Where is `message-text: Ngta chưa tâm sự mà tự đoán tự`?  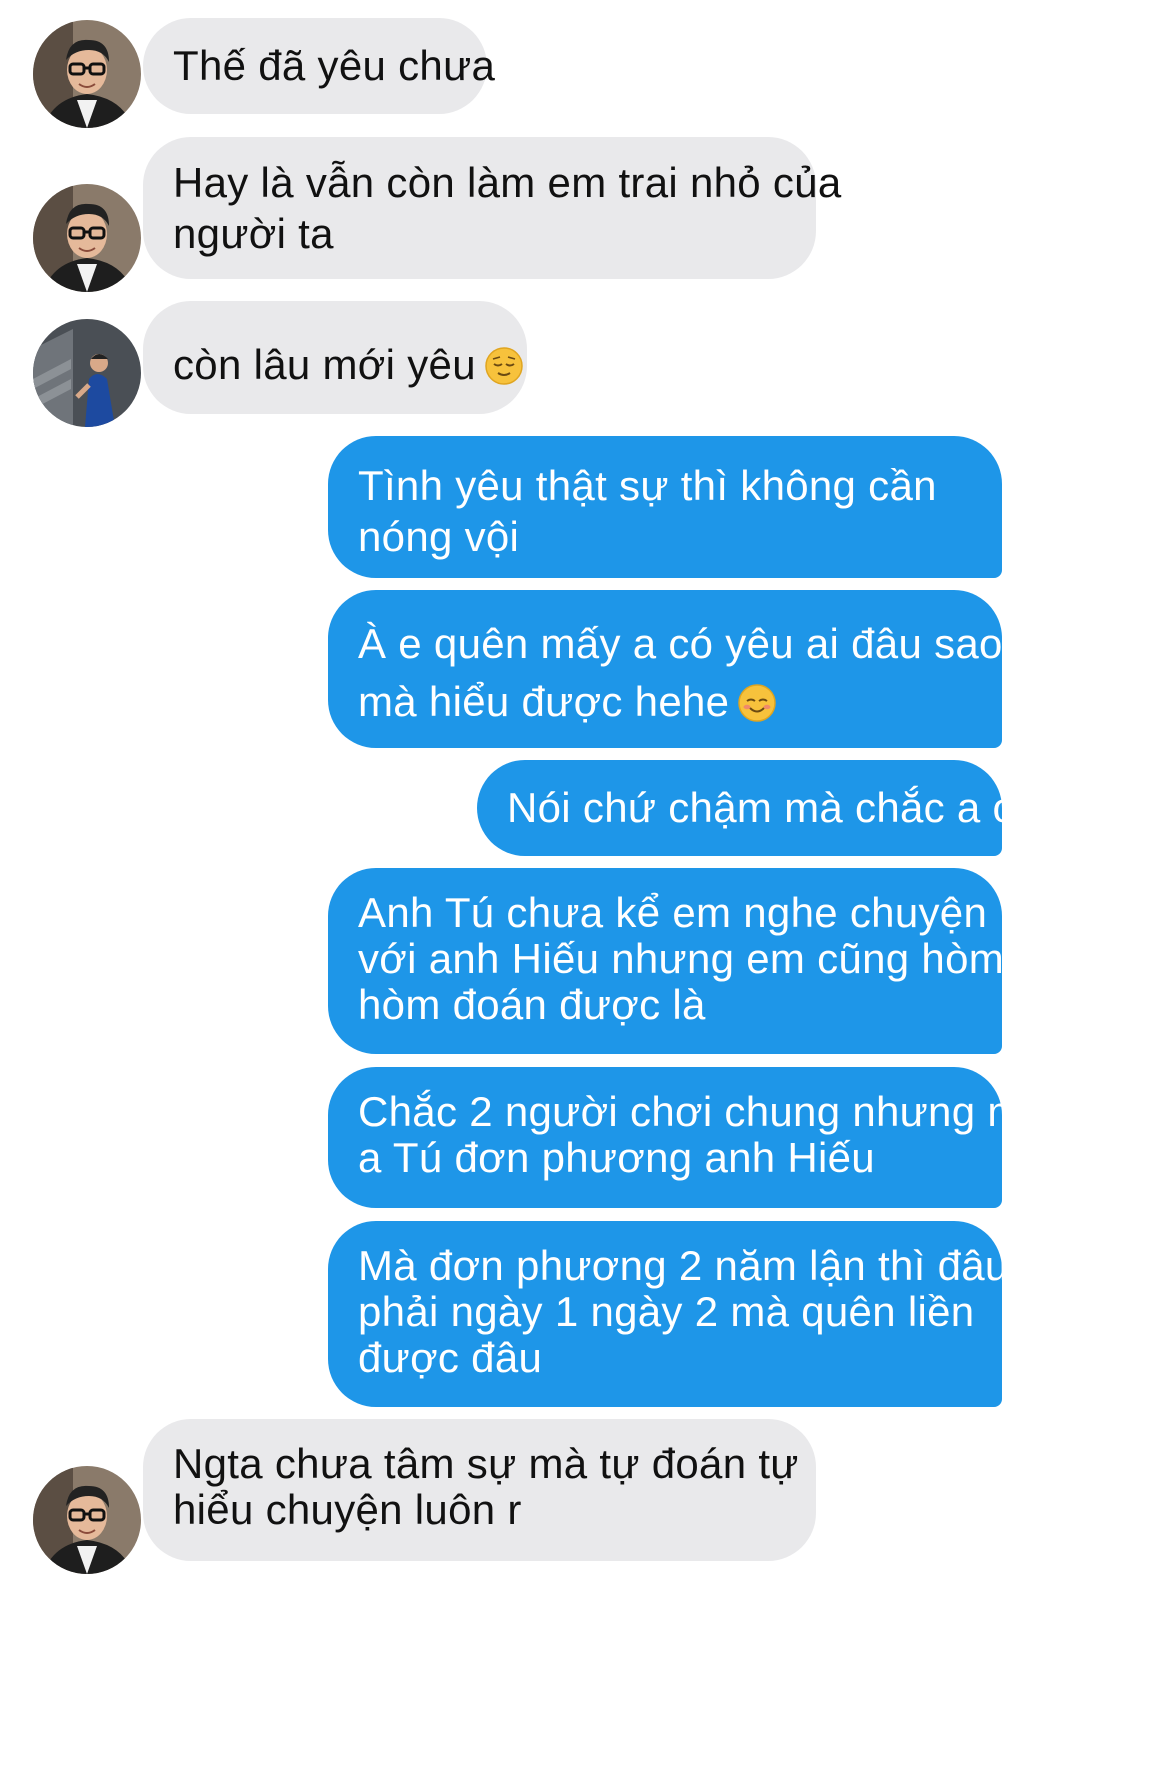
message-text: Ngta chưa tâm sự mà tự đoán tự is located at coordinates (486, 1463).